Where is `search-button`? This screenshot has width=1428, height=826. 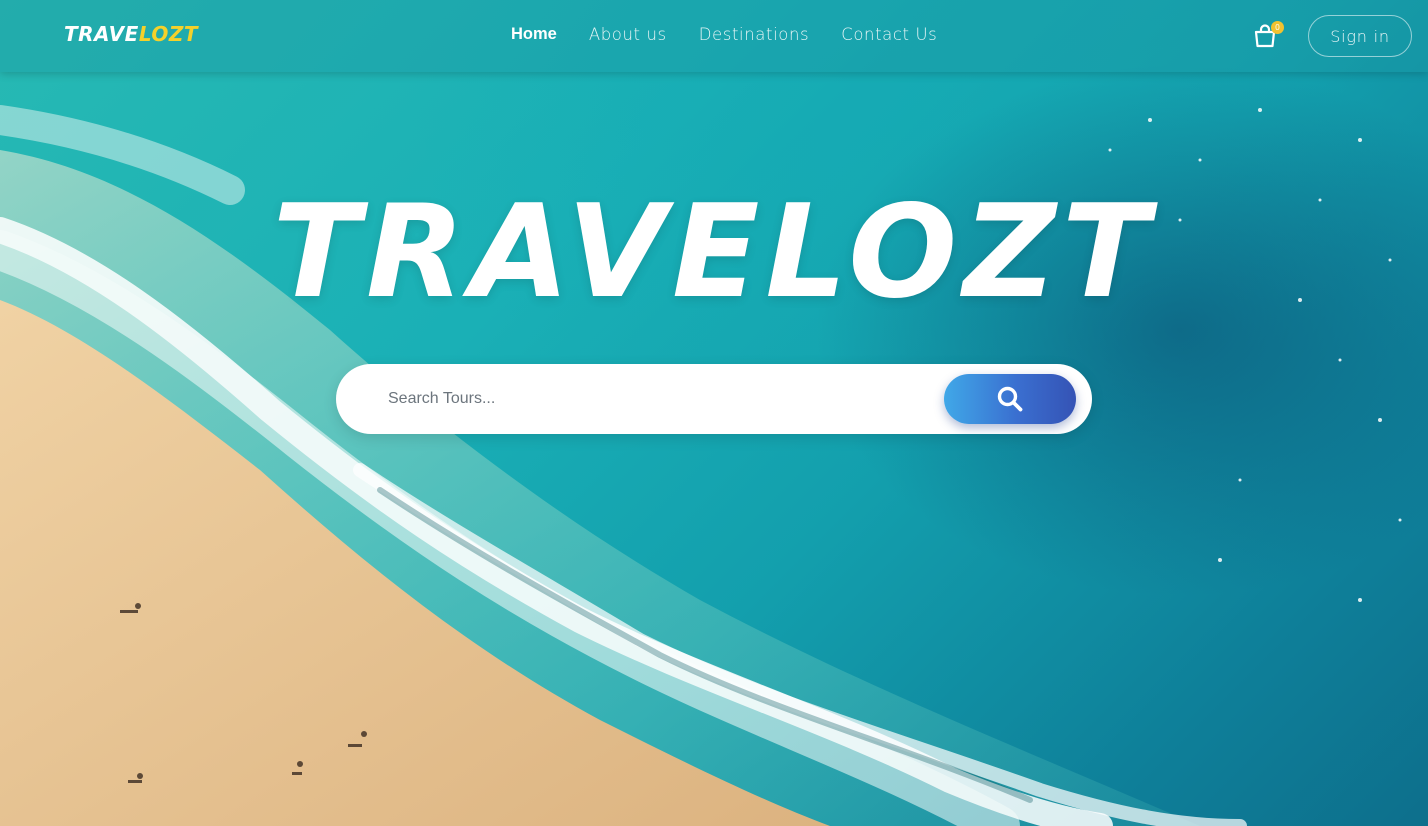 search-button is located at coordinates (1010, 399).